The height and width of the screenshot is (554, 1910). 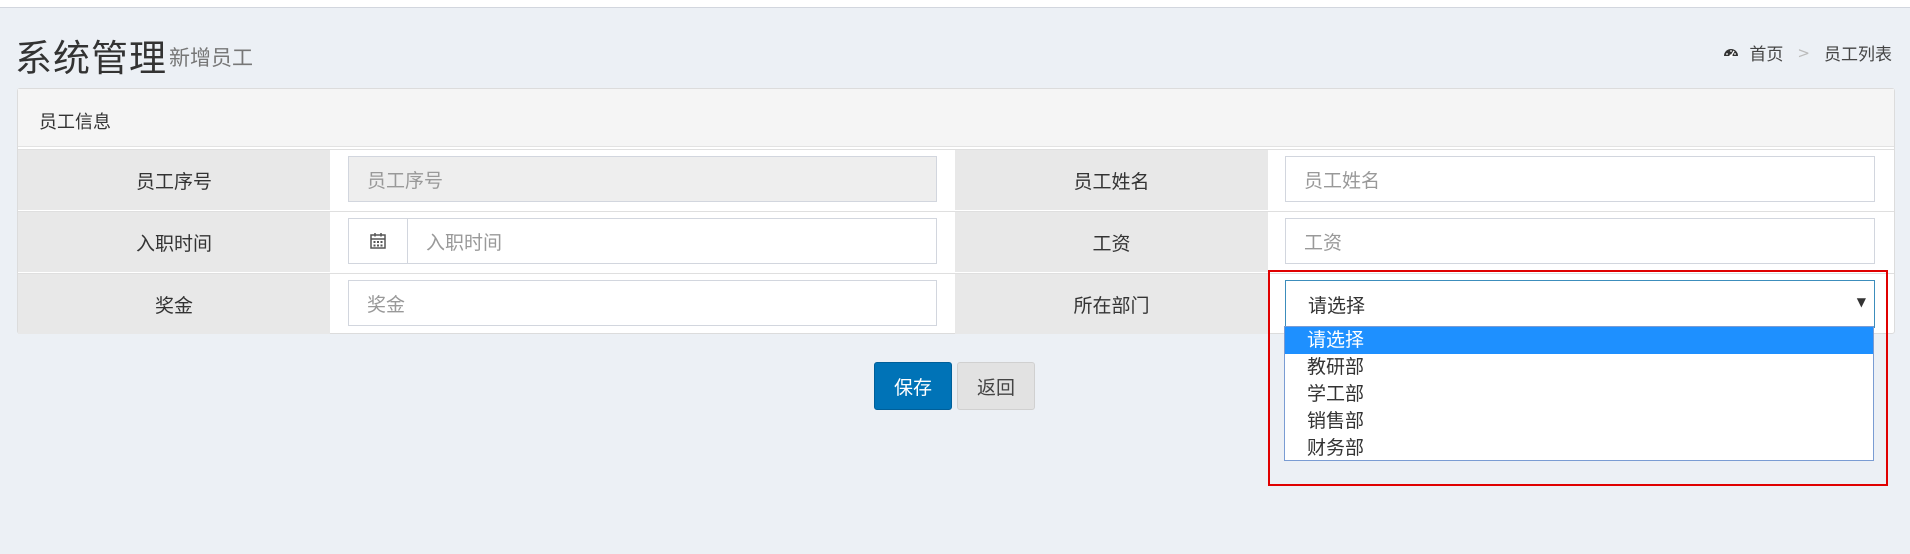 What do you see at coordinates (174, 304) in the screenshot?
I see `bonus-label: 奖金` at bounding box center [174, 304].